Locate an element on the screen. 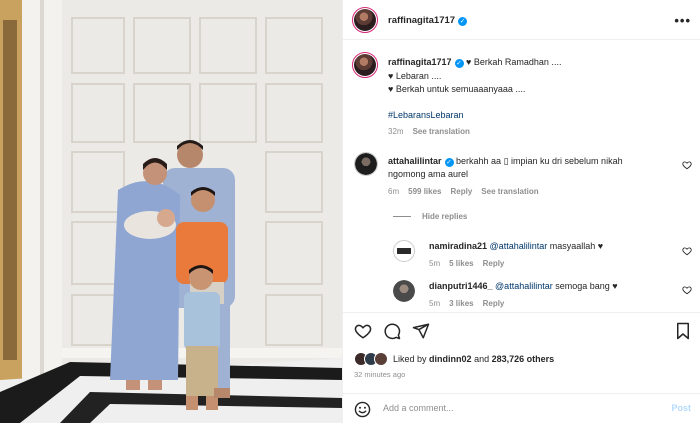 The image size is (700, 423). post-header: raffinagita1717 ✓ ••• is located at coordinates (521, 20).